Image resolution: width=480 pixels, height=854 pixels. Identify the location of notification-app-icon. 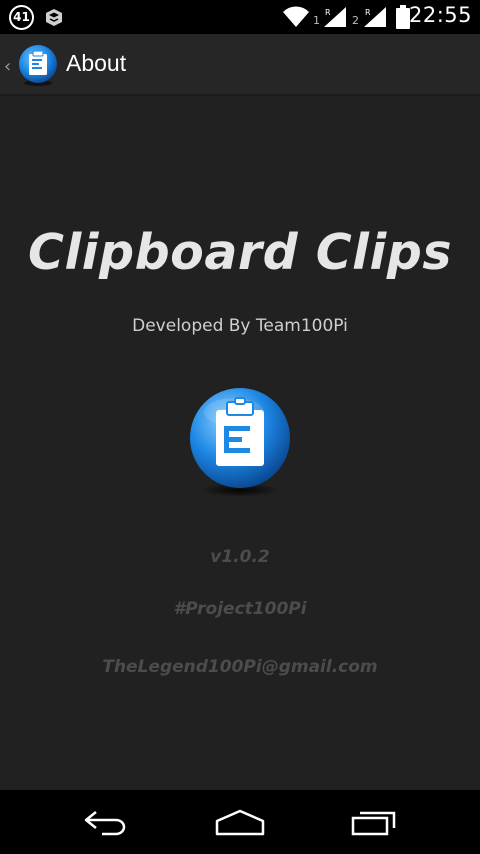
(54, 17).